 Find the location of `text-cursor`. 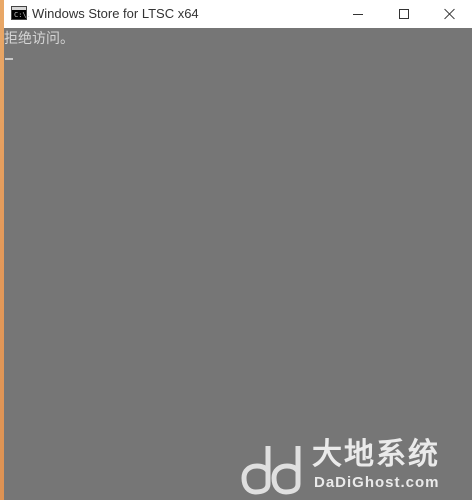

text-cursor is located at coordinates (9, 59).